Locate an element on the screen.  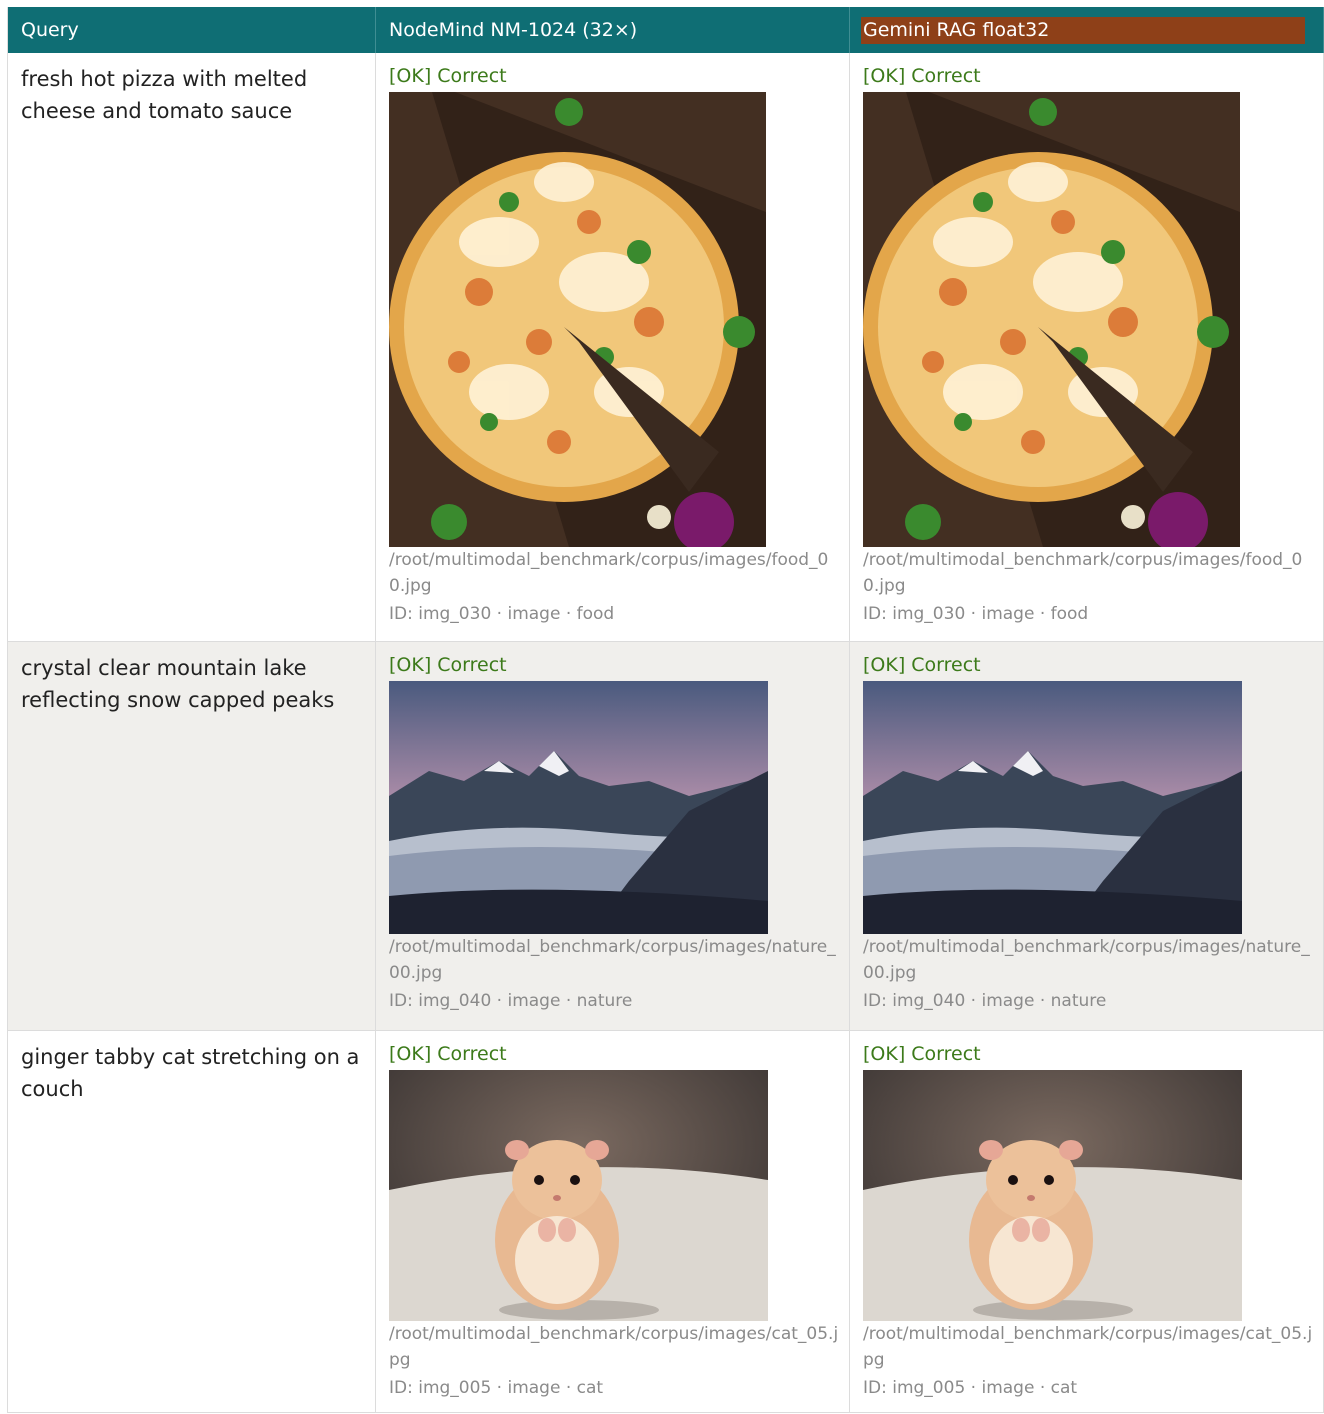
query-cell: ginger tabby cat stretching on a couch is located at coordinates (192, 1222).